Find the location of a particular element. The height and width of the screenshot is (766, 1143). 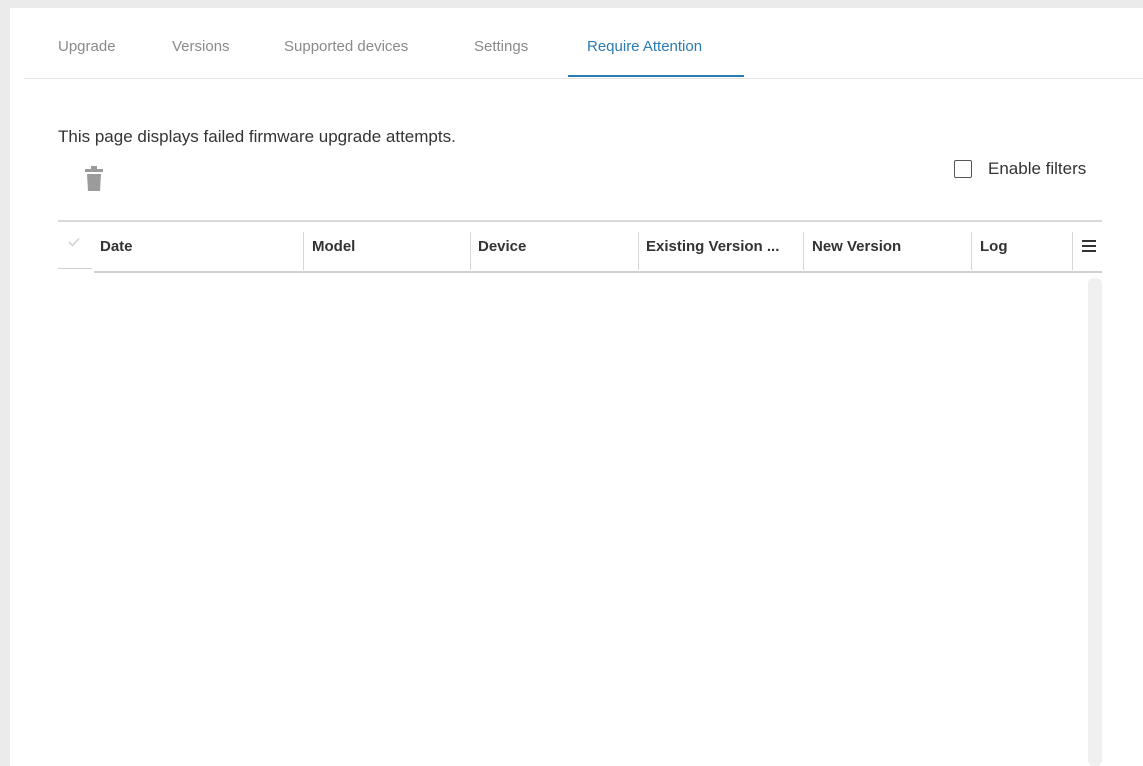

column-header-new-version: New Version is located at coordinates (890, 246).